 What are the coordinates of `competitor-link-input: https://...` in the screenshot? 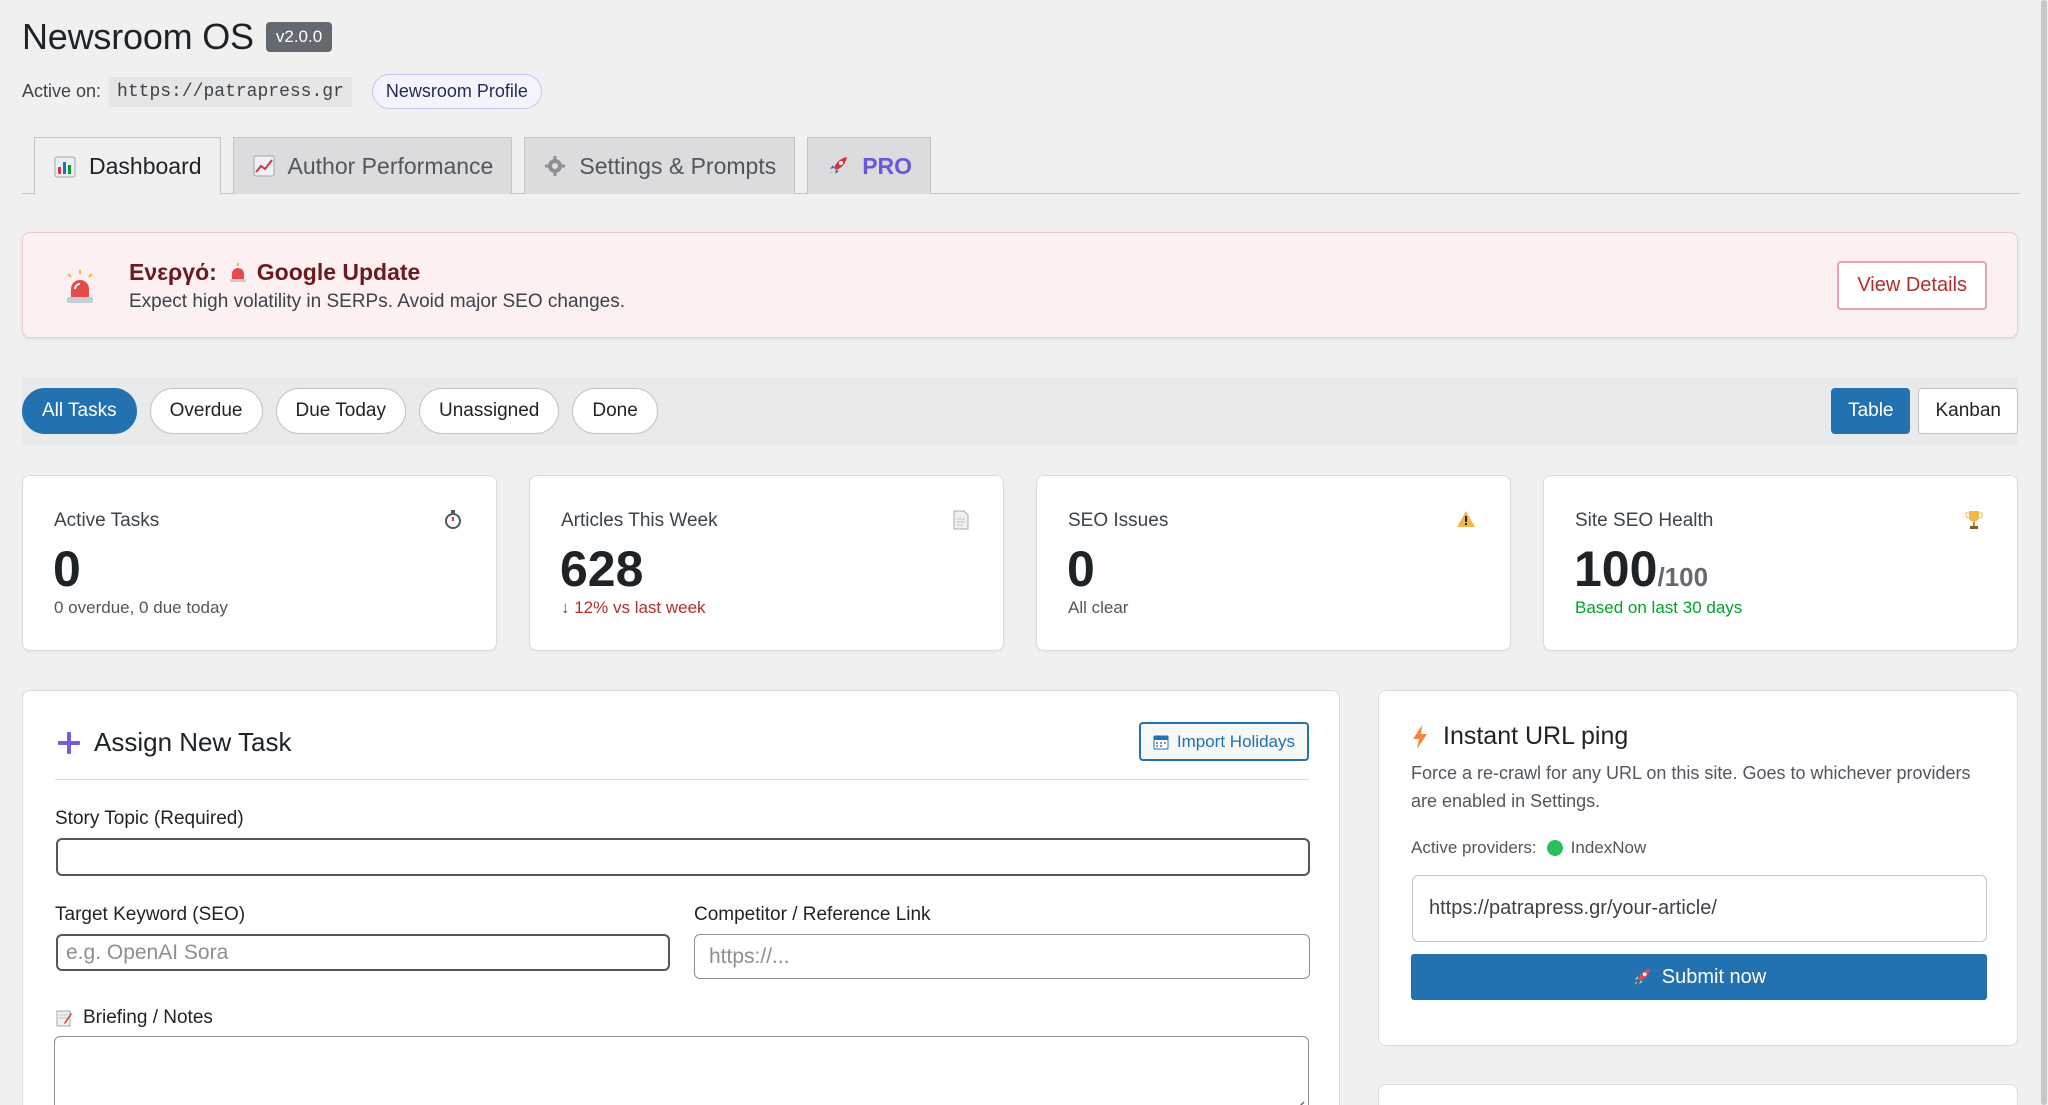 It's located at (1002, 956).